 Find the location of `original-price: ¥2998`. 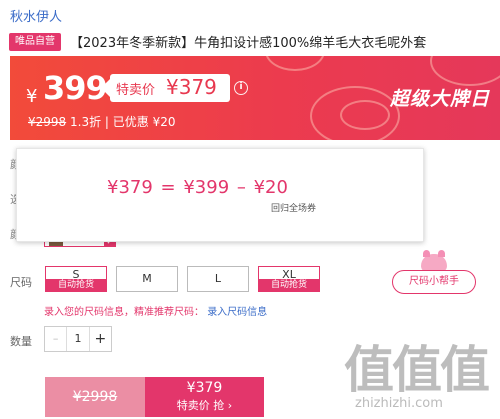

original-price: ¥2998 is located at coordinates (47, 122).